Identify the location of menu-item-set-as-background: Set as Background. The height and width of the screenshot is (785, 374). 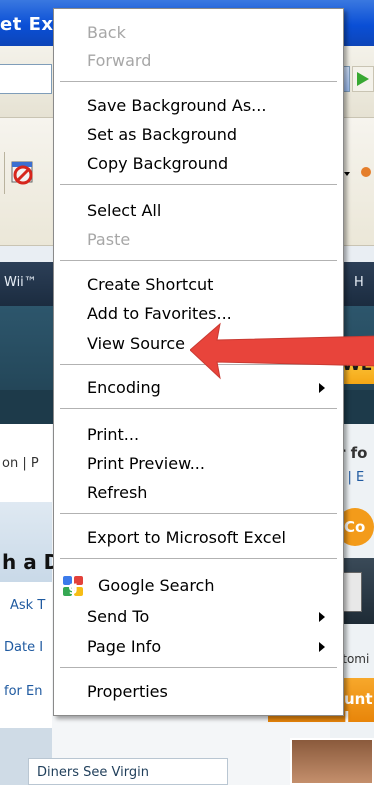
(198, 135).